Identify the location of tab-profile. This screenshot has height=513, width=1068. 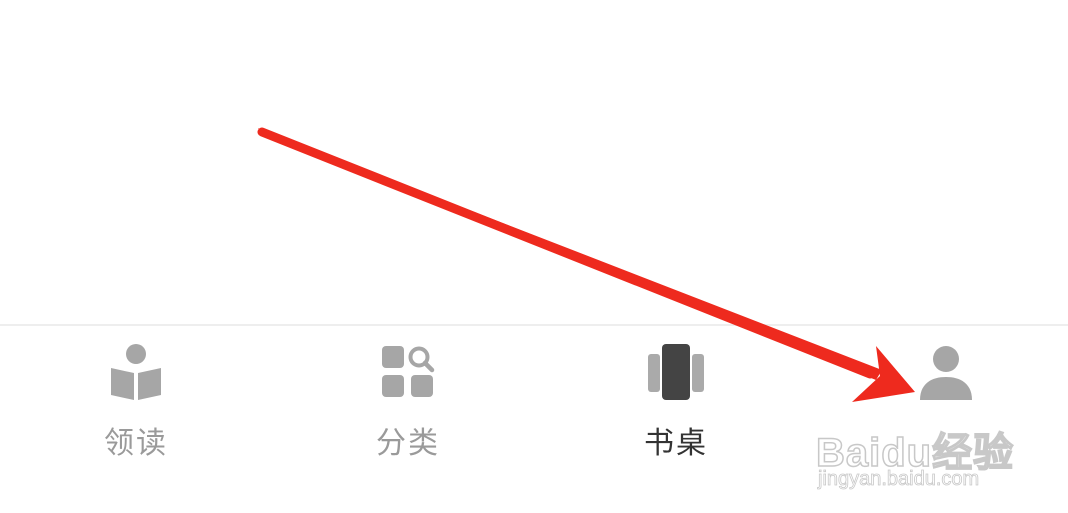
(946, 406).